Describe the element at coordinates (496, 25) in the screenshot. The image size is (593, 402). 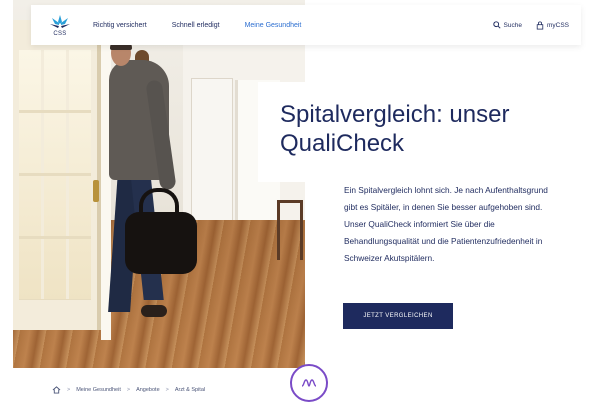
I see `search-icon` at that location.